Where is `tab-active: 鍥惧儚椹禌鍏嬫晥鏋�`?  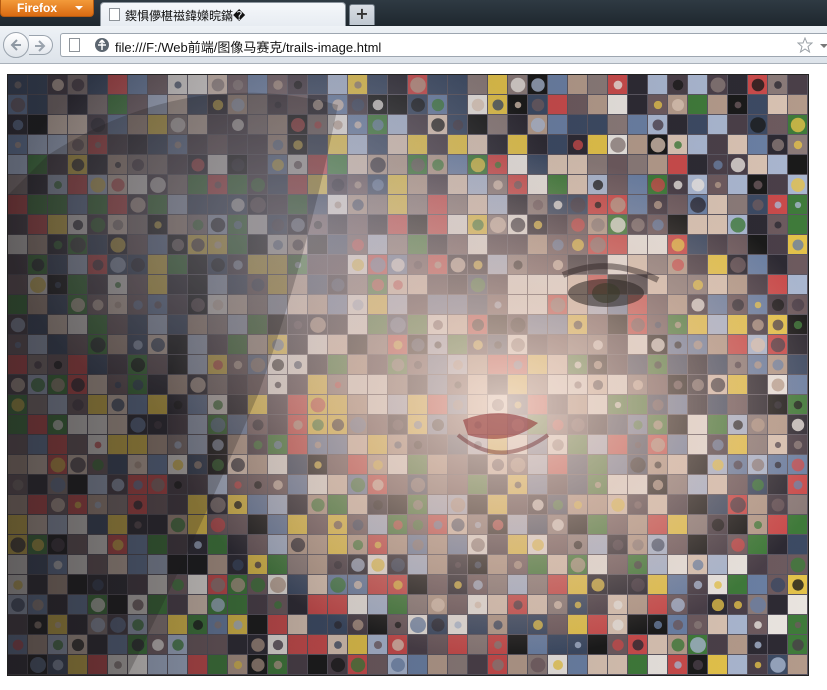
tab-active: 鍥惧儚椹禌鍏嬫晥鏋� is located at coordinates (223, 14).